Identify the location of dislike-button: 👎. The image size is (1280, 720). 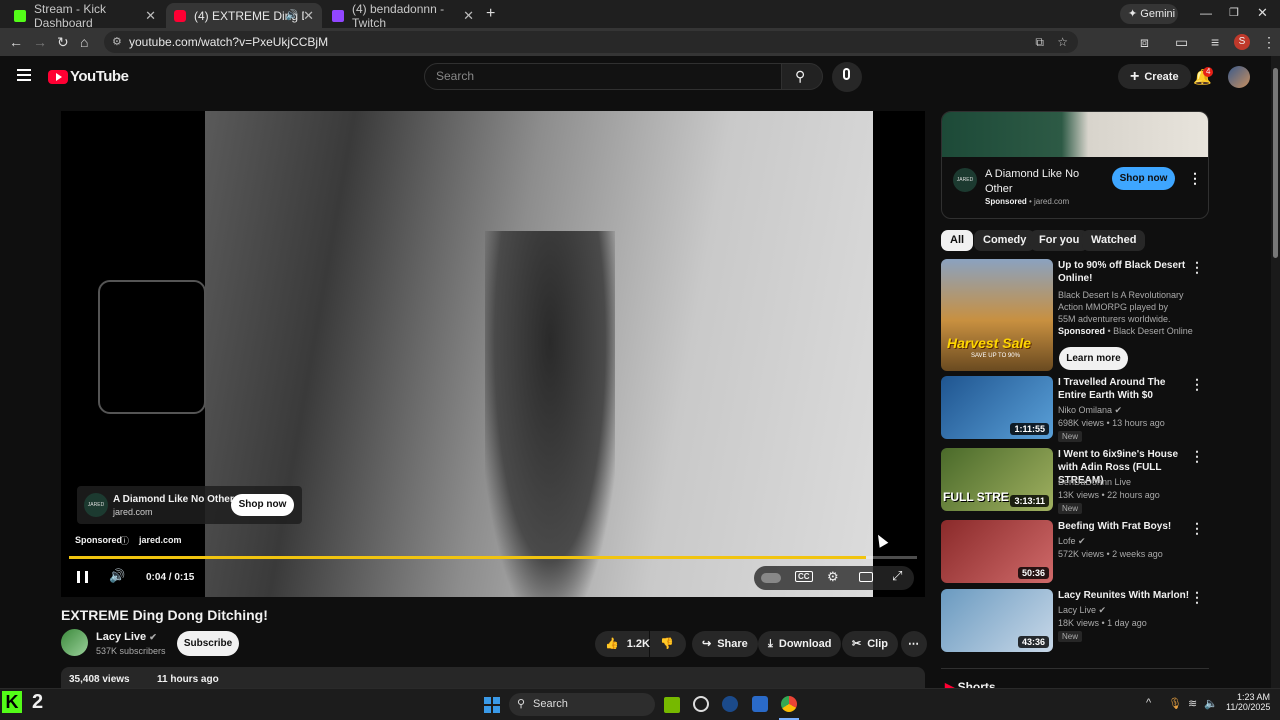
(668, 644).